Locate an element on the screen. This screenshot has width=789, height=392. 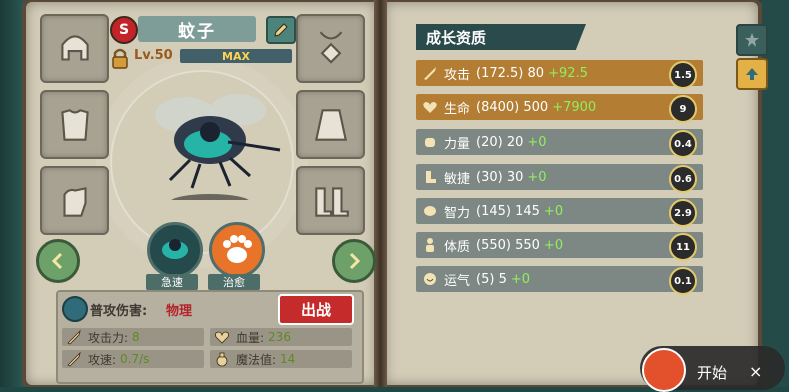
boot-icon is located at coordinates (431, 177).